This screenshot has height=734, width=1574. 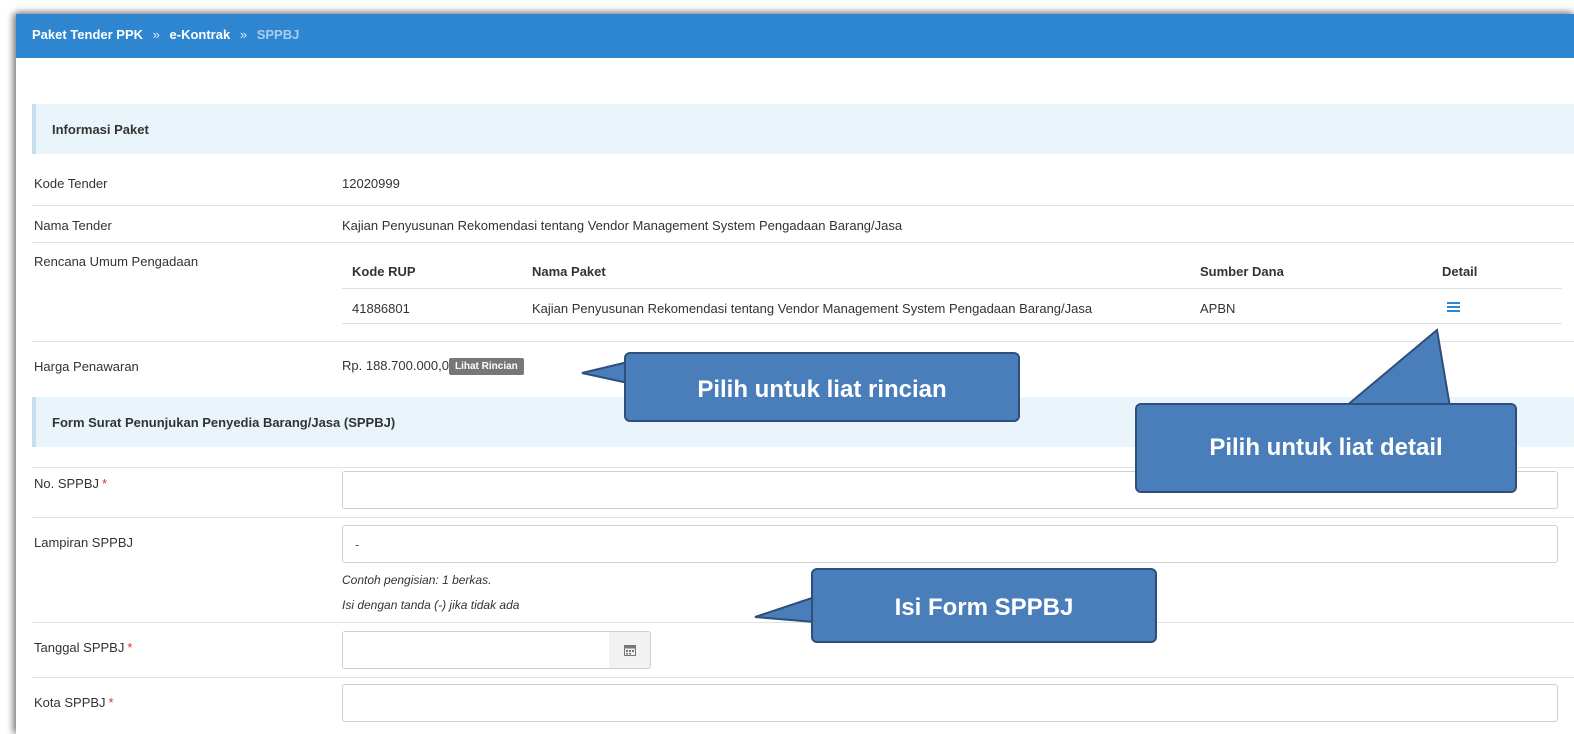 I want to click on label-text: Tanggal SPPBJ, so click(x=79, y=647).